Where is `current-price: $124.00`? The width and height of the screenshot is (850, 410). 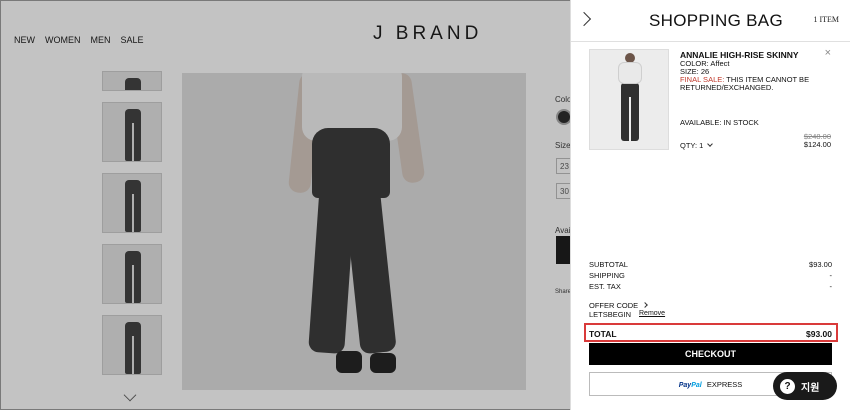
current-price: $124.00 is located at coordinates (817, 144).